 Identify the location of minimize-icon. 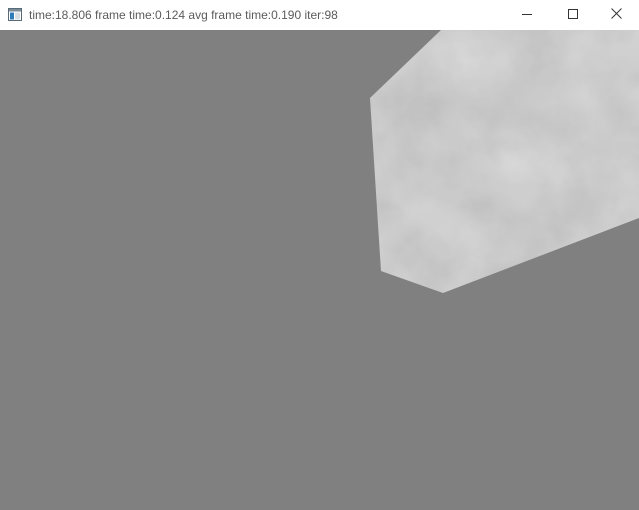
(527, 15).